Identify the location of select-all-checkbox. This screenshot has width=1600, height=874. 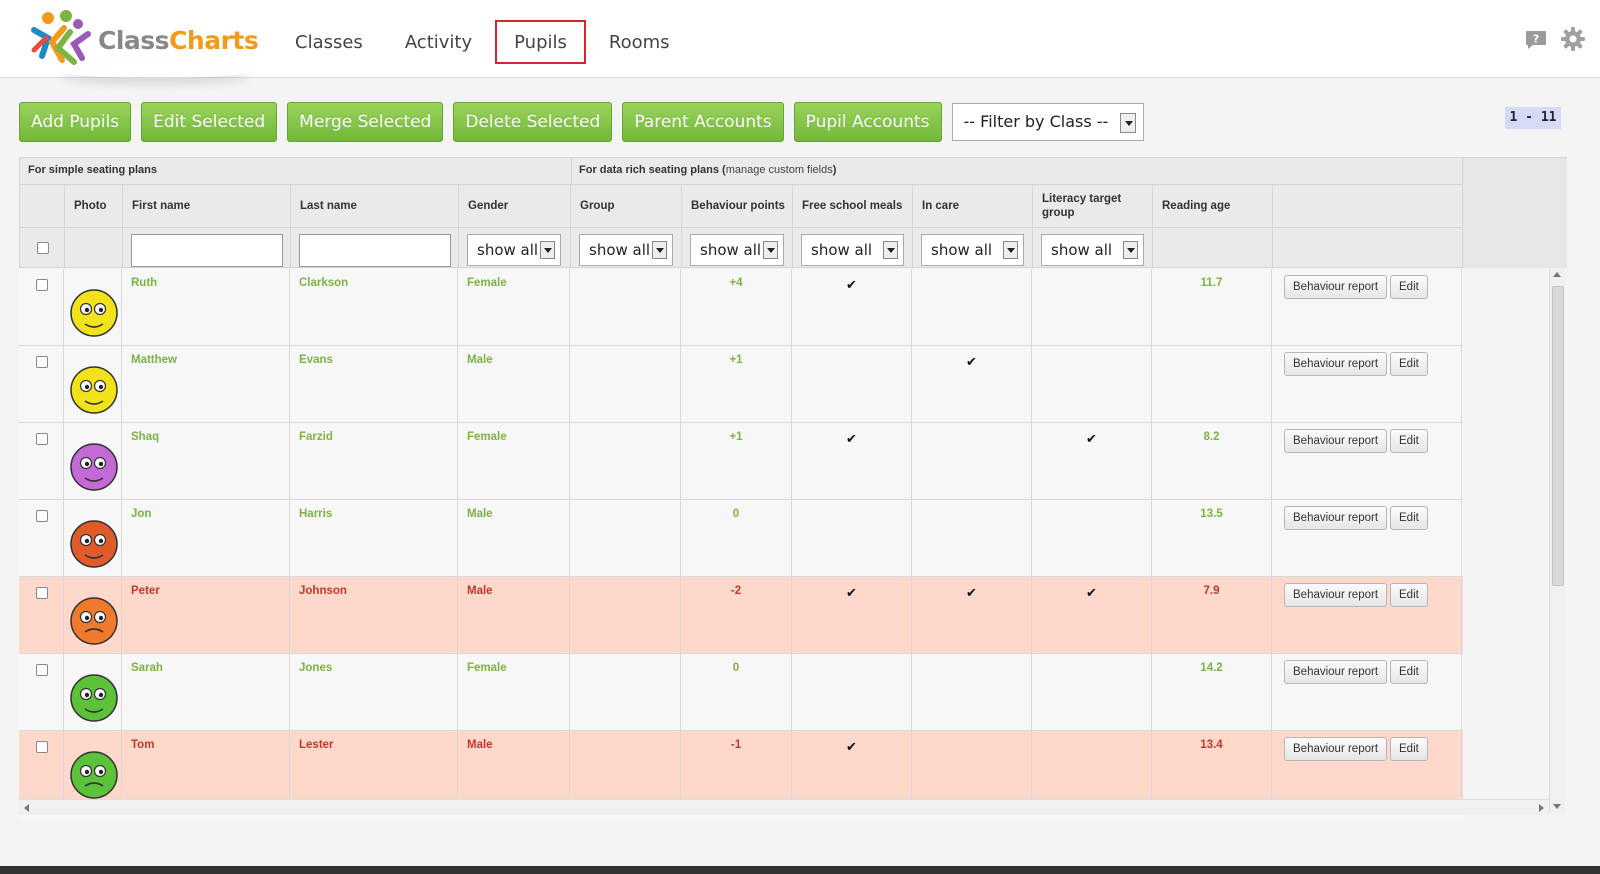
(43, 248).